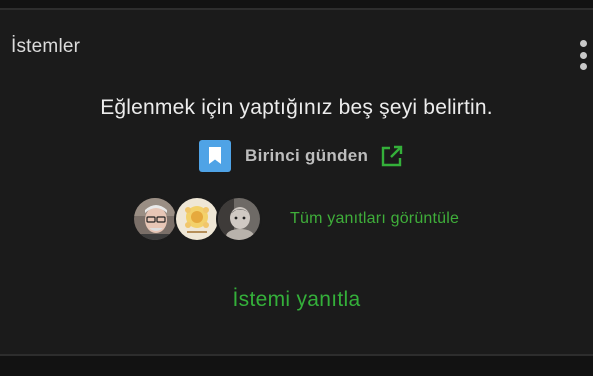 The image size is (593, 376). I want to click on source-label: Birinci günden, so click(307, 155).